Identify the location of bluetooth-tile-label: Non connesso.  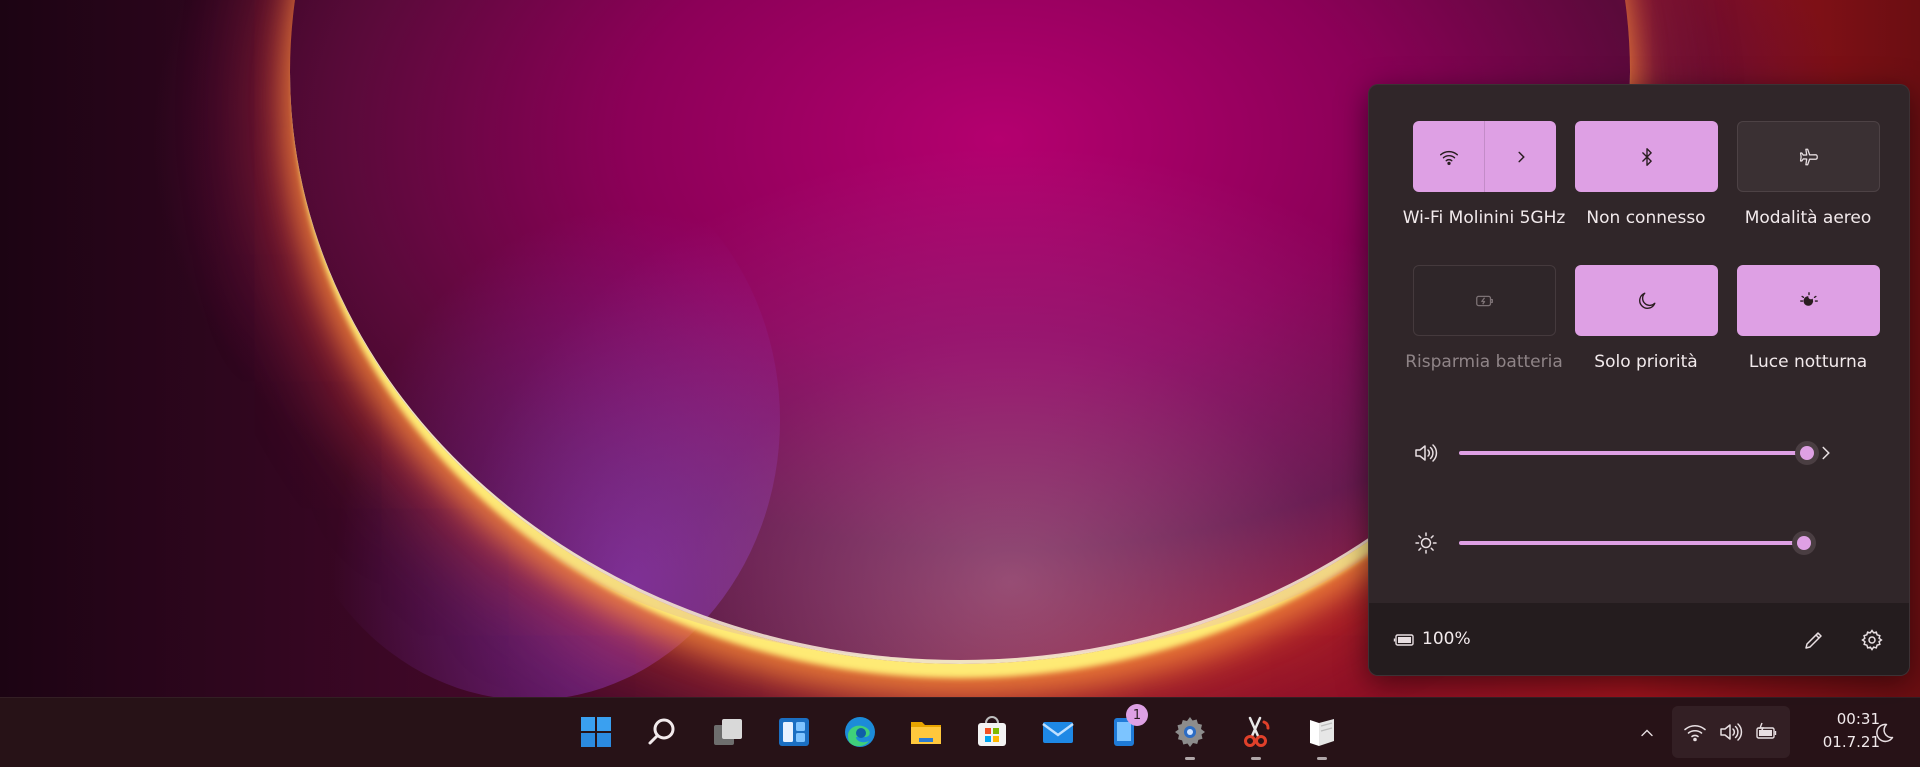
(1646, 218).